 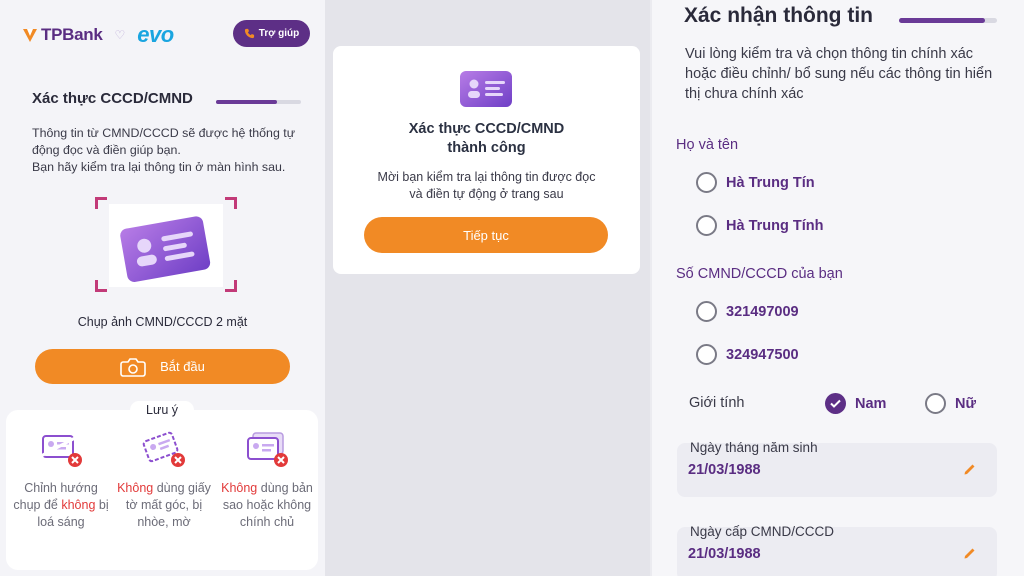 What do you see at coordinates (871, 403) in the screenshot?
I see `gender-option-label: Nam` at bounding box center [871, 403].